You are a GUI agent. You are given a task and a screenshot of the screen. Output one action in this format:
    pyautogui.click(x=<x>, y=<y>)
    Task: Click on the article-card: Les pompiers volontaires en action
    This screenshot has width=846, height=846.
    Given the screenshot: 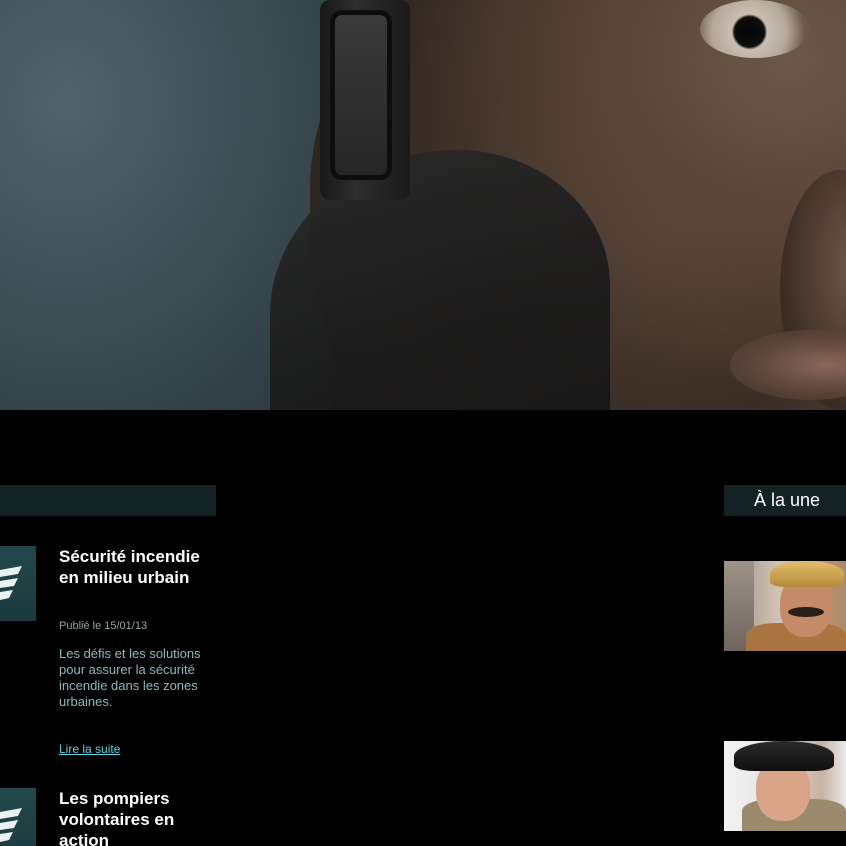 What is the action you would take?
    pyautogui.click(x=108, y=817)
    